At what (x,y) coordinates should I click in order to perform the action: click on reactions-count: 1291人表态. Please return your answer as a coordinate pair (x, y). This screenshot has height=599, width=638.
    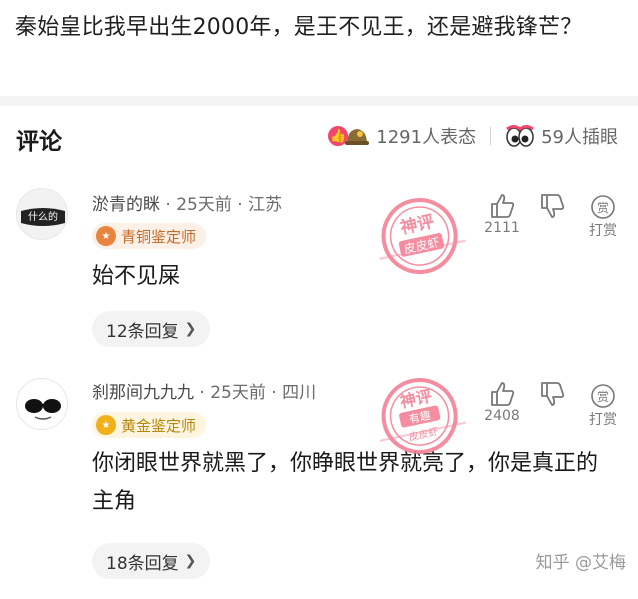
    Looking at the image, I should click on (426, 137).